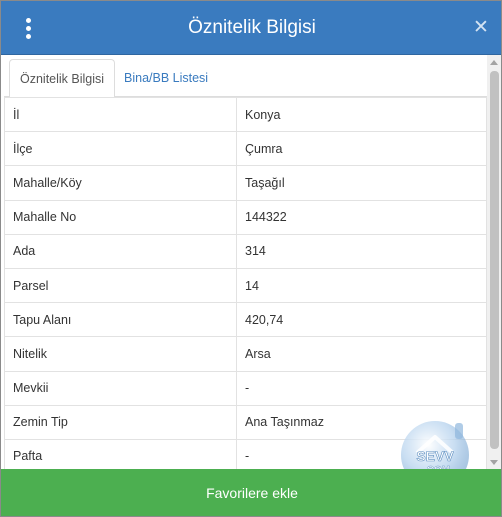 Image resolution: width=502 pixels, height=517 pixels. Describe the element at coordinates (361, 183) in the screenshot. I see `row-value: Taşağıl` at that location.